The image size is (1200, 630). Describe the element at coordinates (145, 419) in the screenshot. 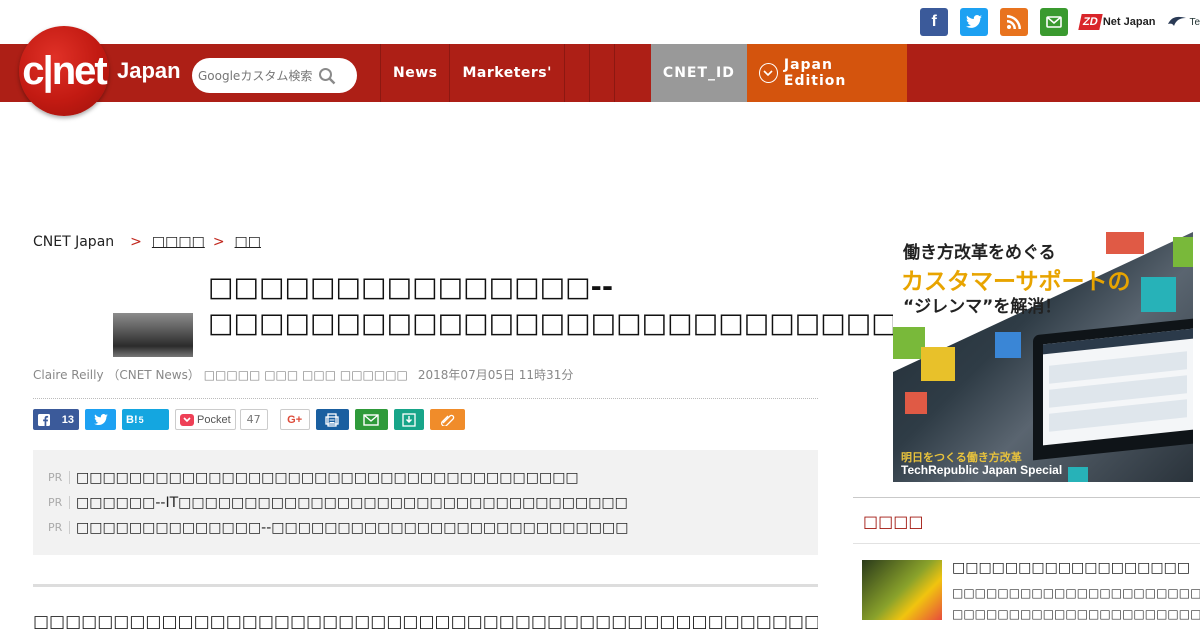

I see `hatena-bookmark-button: B! 5` at that location.